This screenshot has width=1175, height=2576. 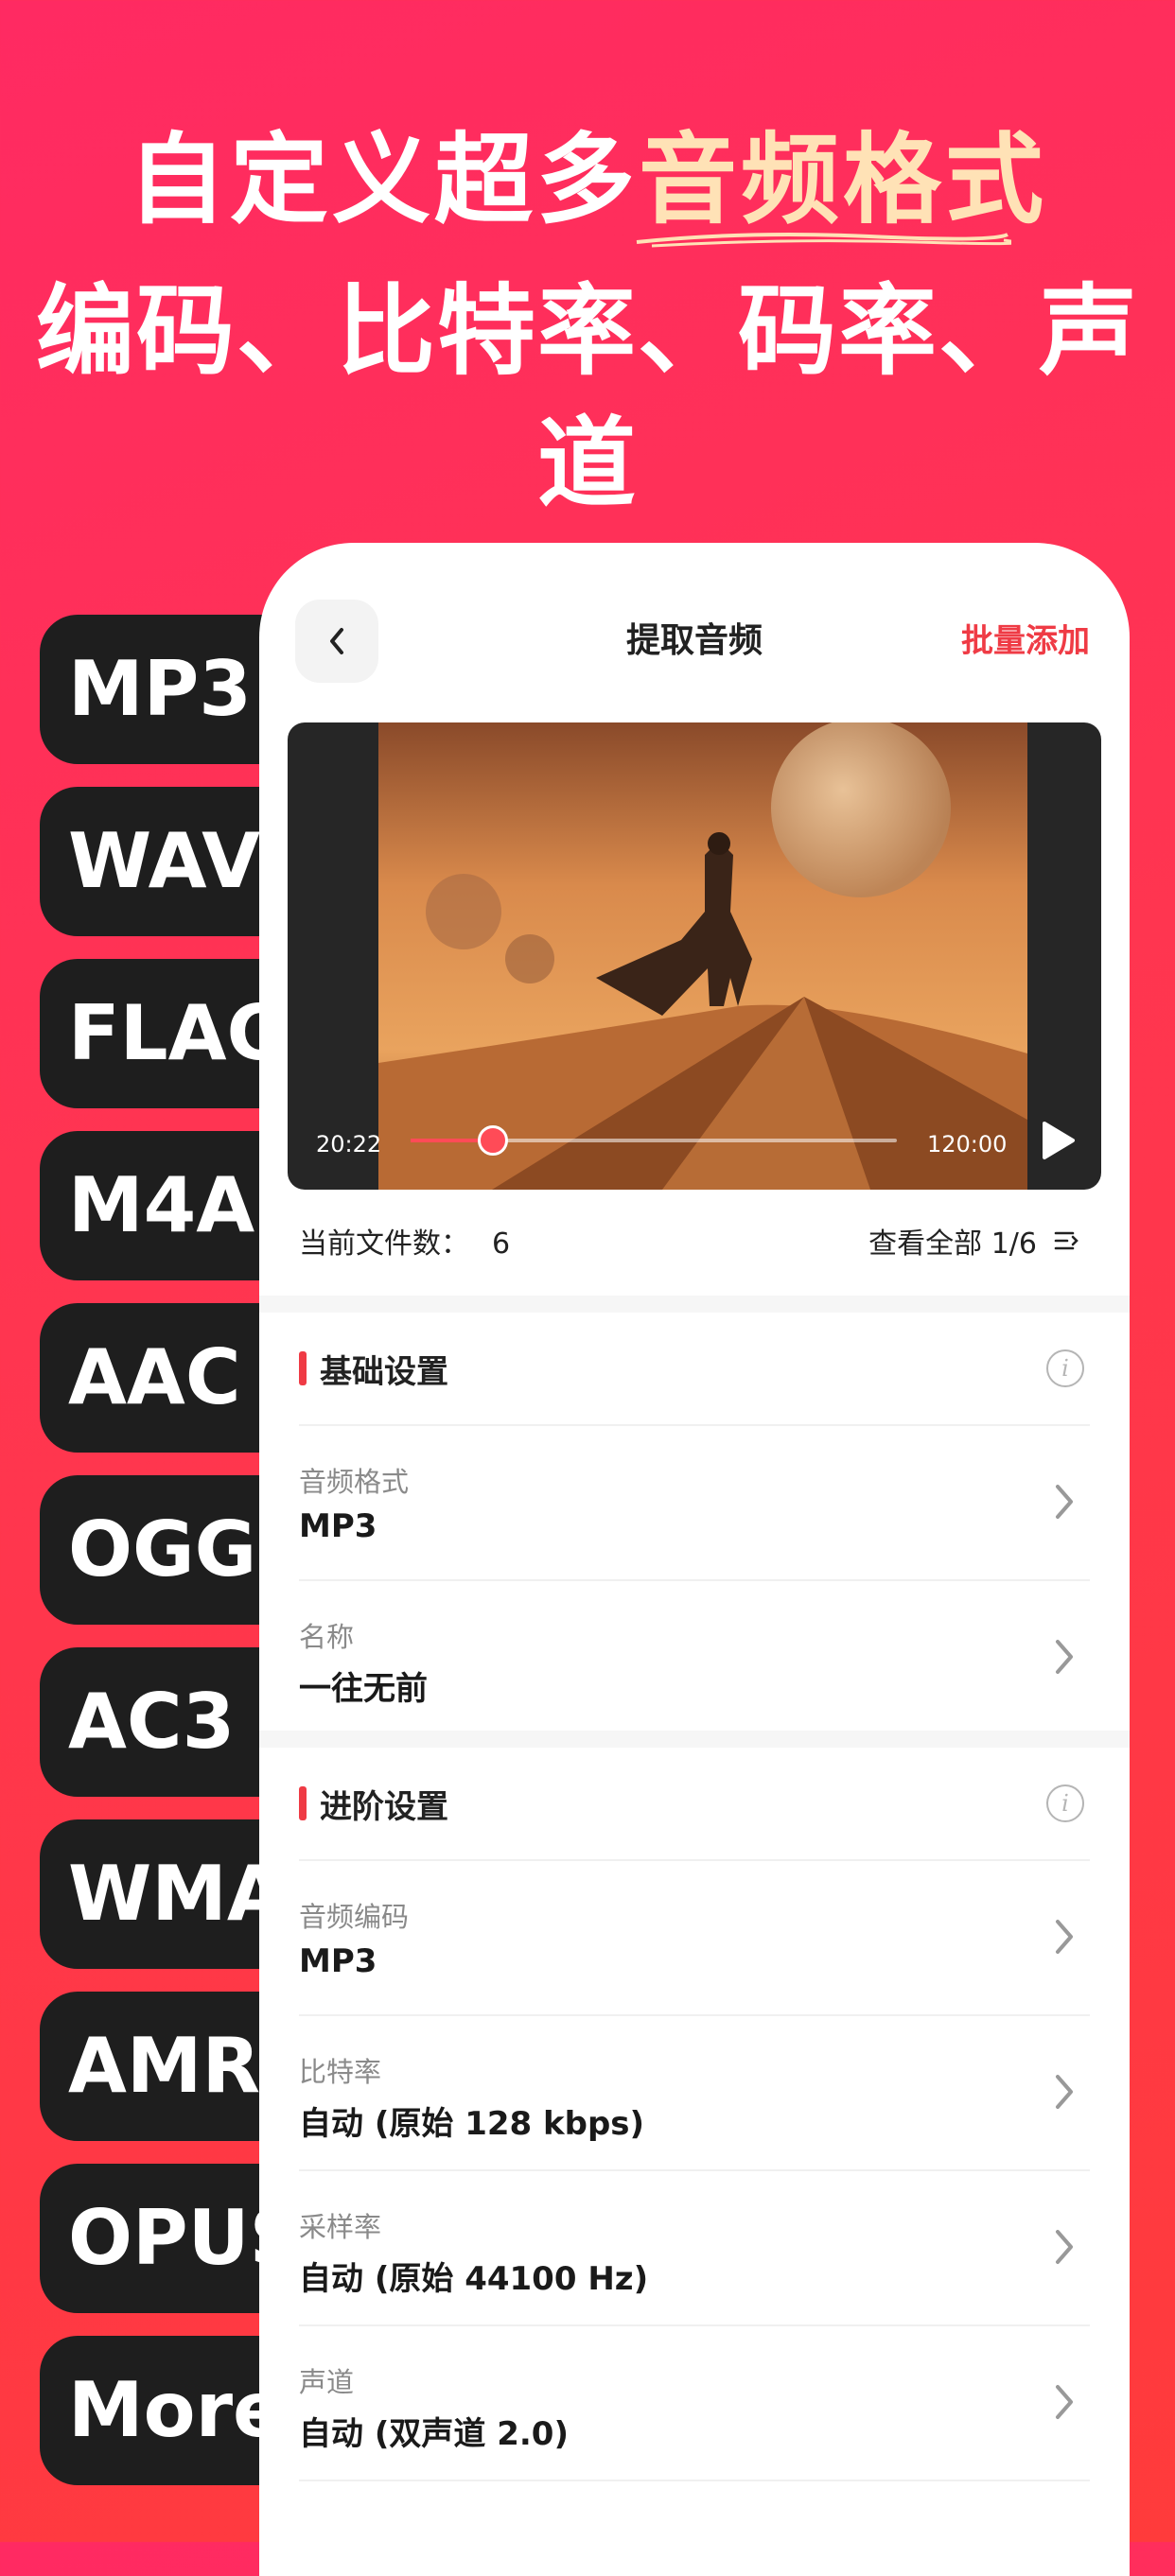 I want to click on back-button, so click(x=336, y=641).